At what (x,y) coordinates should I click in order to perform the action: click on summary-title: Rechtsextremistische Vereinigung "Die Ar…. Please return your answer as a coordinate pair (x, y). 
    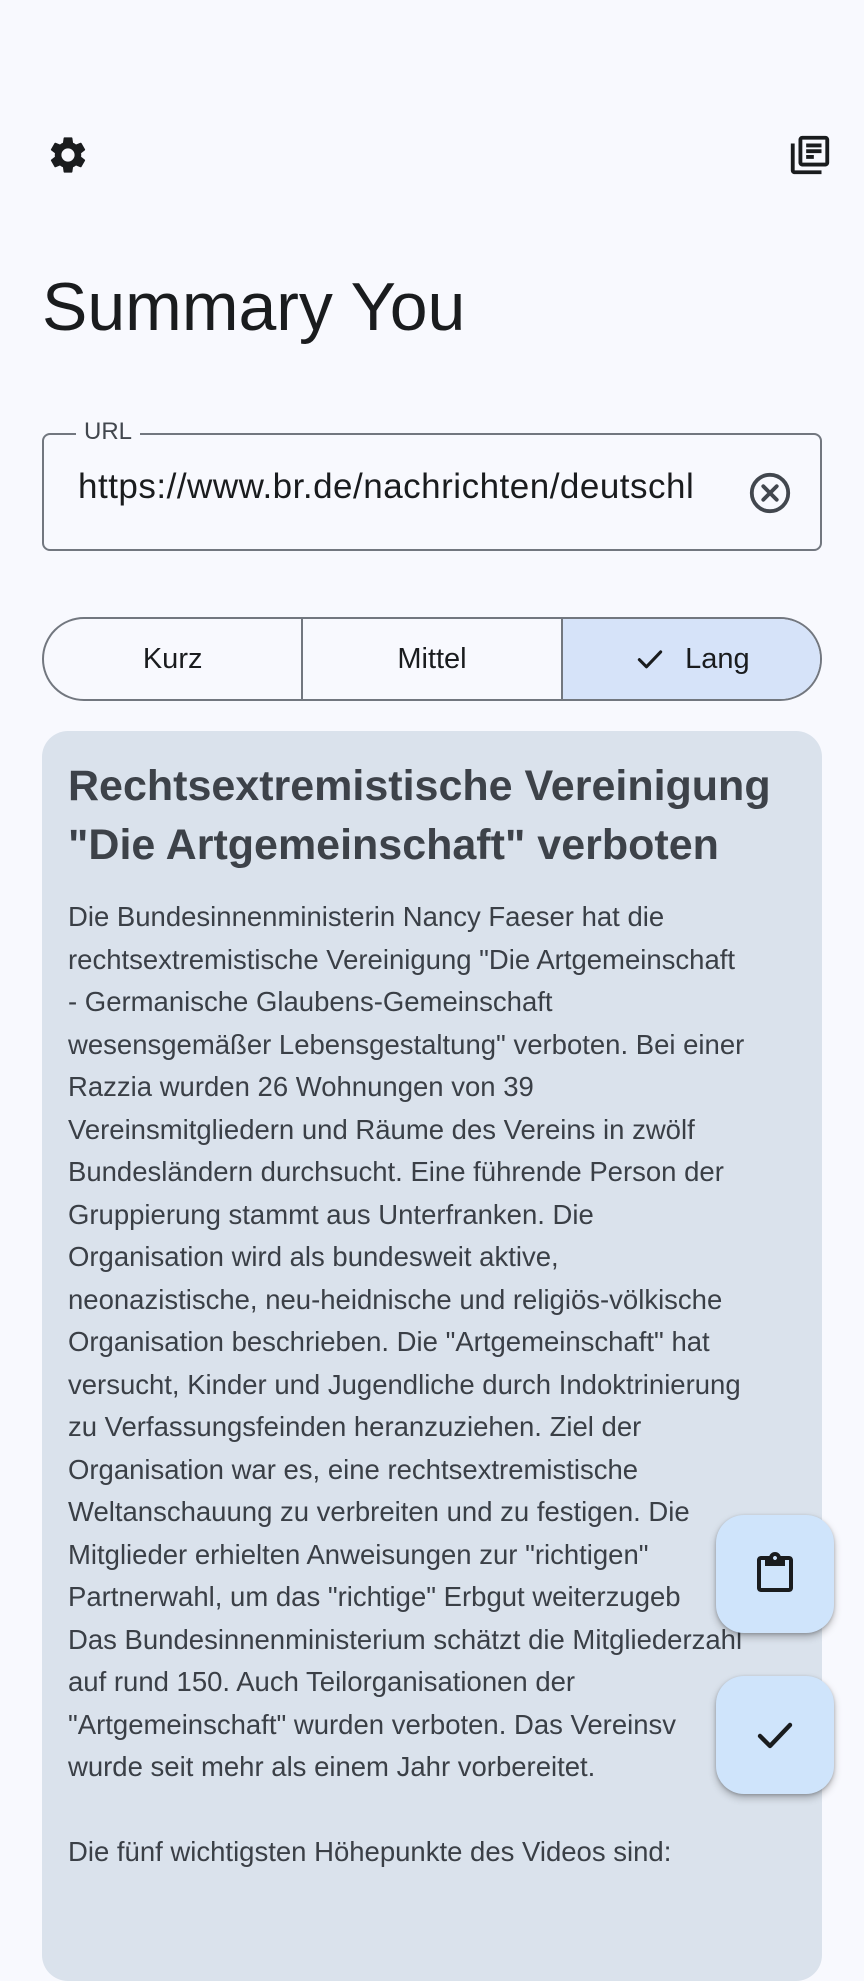
    Looking at the image, I should click on (419, 815).